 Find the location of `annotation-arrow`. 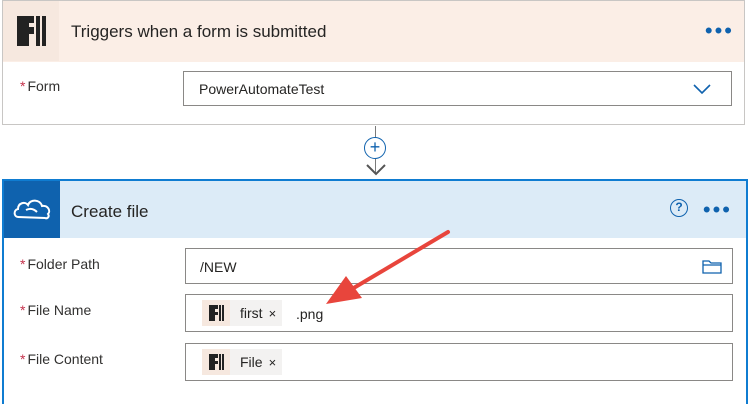

annotation-arrow is located at coordinates (388, 267).